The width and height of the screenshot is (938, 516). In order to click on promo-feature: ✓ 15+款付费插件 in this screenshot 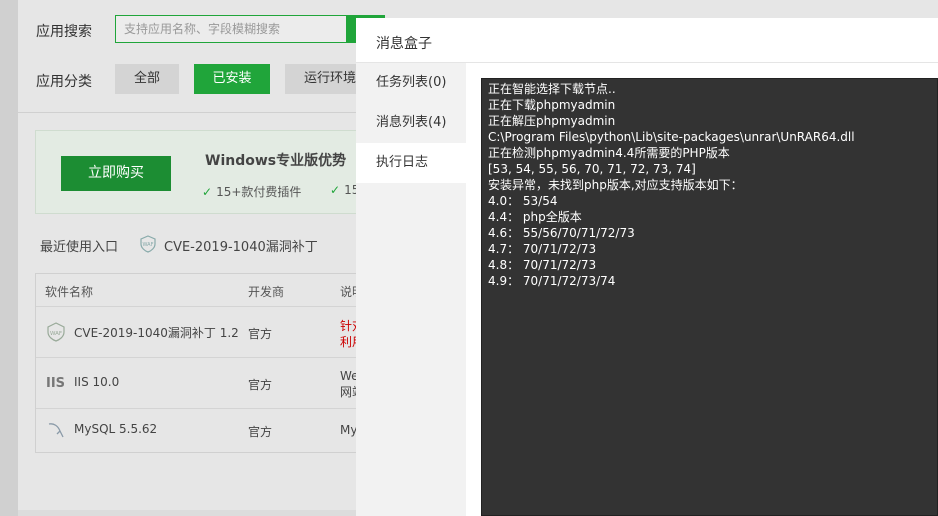, I will do `click(251, 191)`.